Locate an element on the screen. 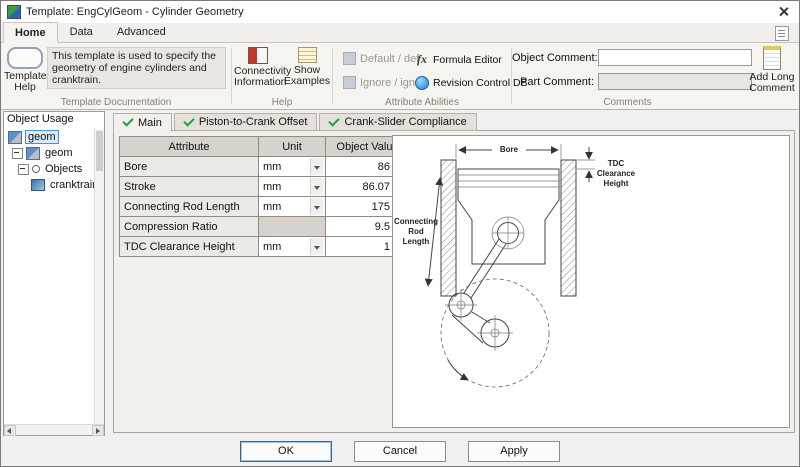 This screenshot has height=467, width=800. tab-crank-slider-compliance: Crank-Slider Compliance is located at coordinates (398, 122).